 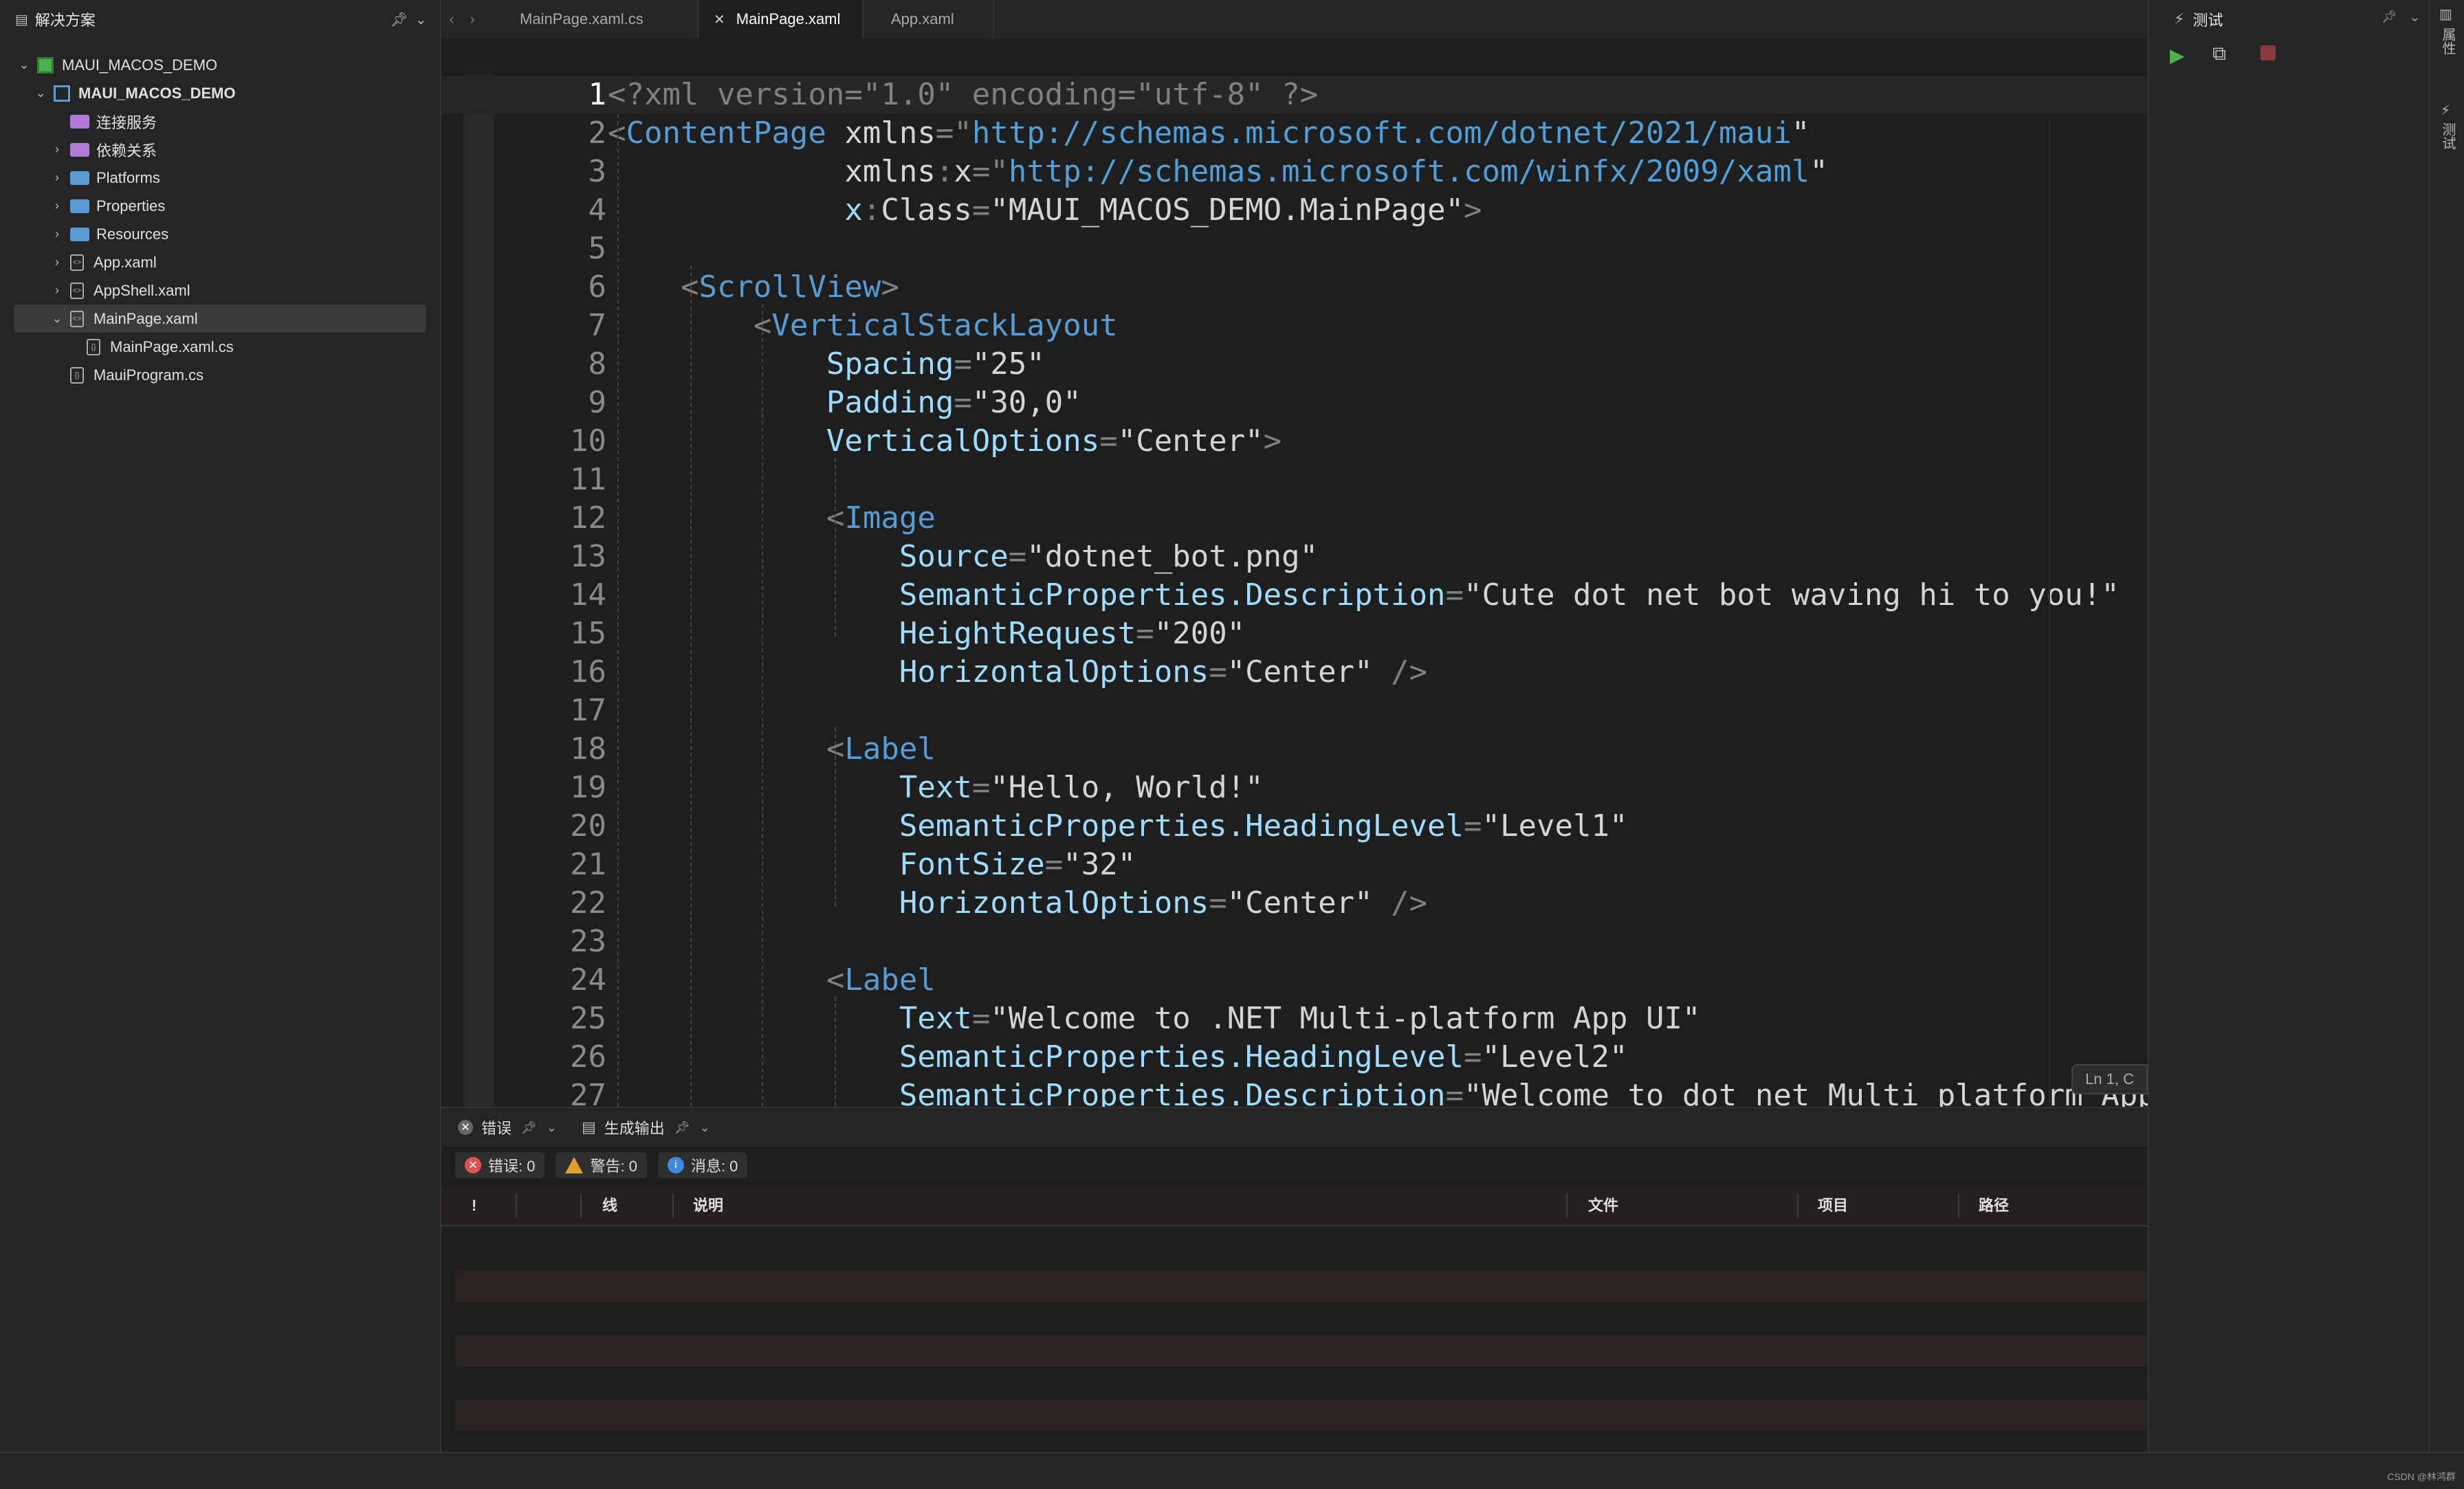 I want to click on column-file: 文件, so click(x=1603, y=1206).